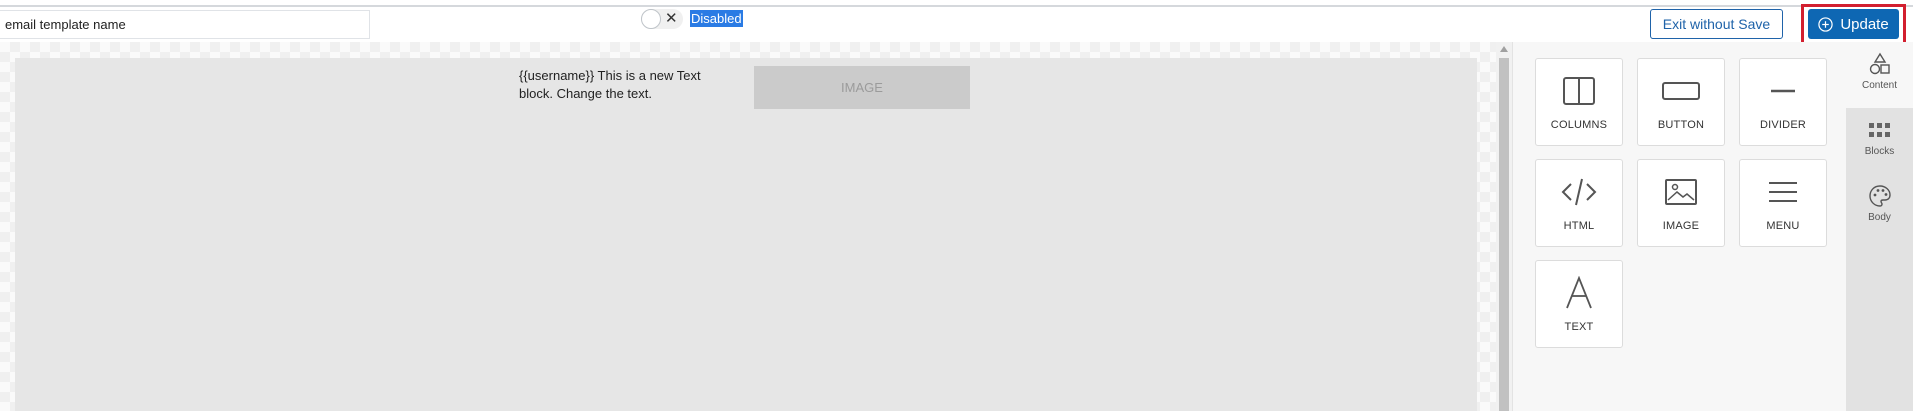  What do you see at coordinates (651, 19) in the screenshot?
I see `toggle-knob` at bounding box center [651, 19].